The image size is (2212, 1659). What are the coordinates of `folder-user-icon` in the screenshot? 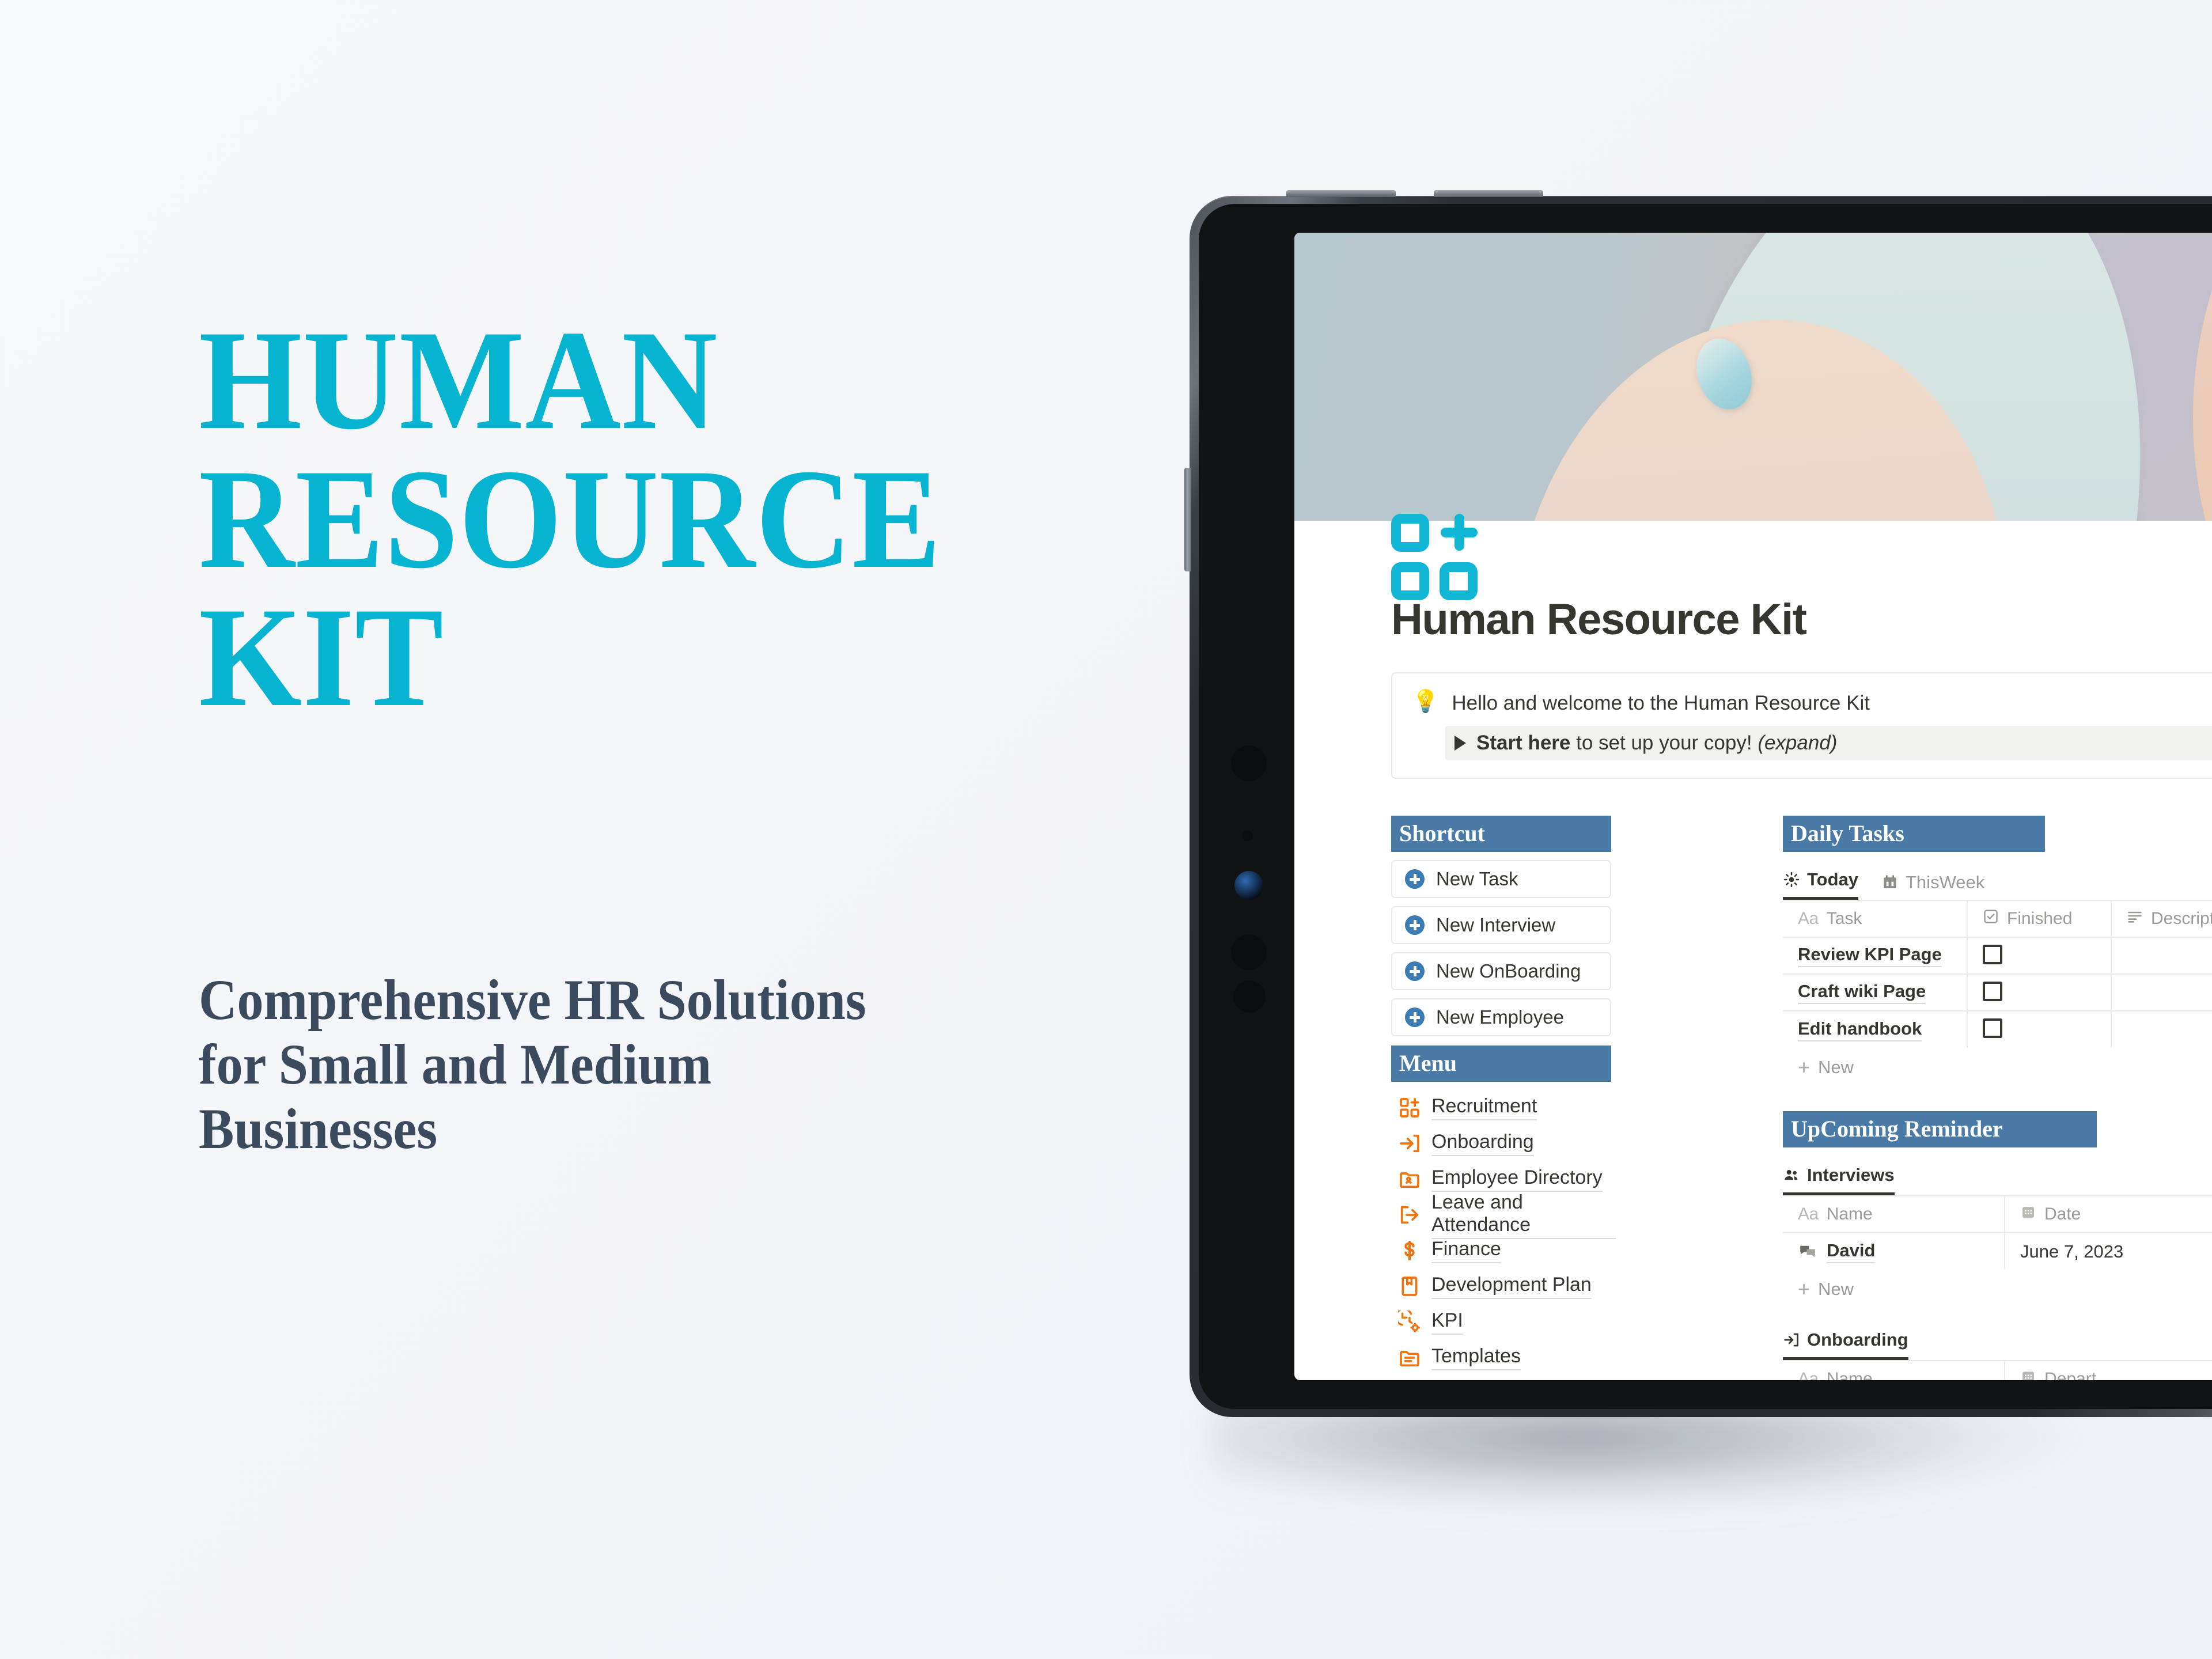 It's located at (1409, 1179).